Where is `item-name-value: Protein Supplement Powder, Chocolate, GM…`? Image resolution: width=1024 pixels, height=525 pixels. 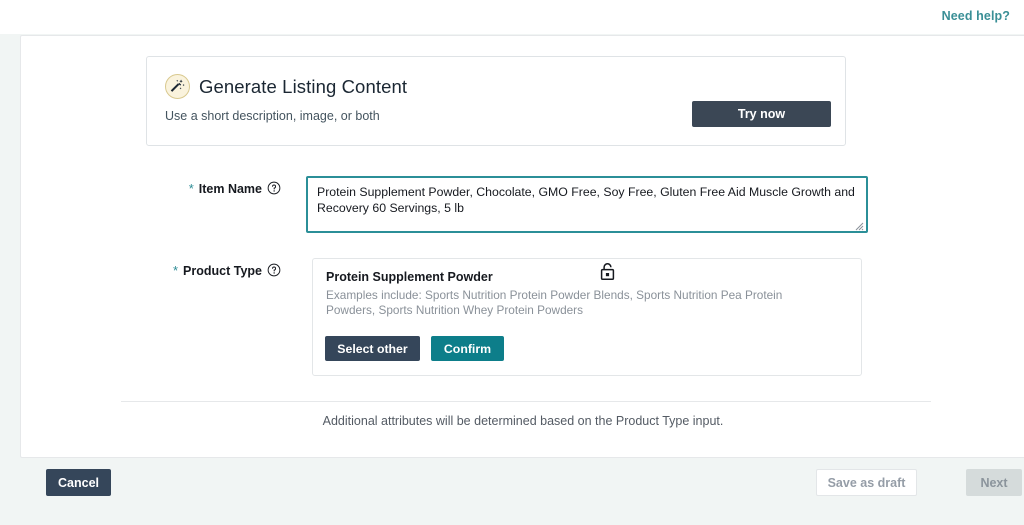
item-name-value: Protein Supplement Powder, Chocolate, GM… is located at coordinates (588, 200).